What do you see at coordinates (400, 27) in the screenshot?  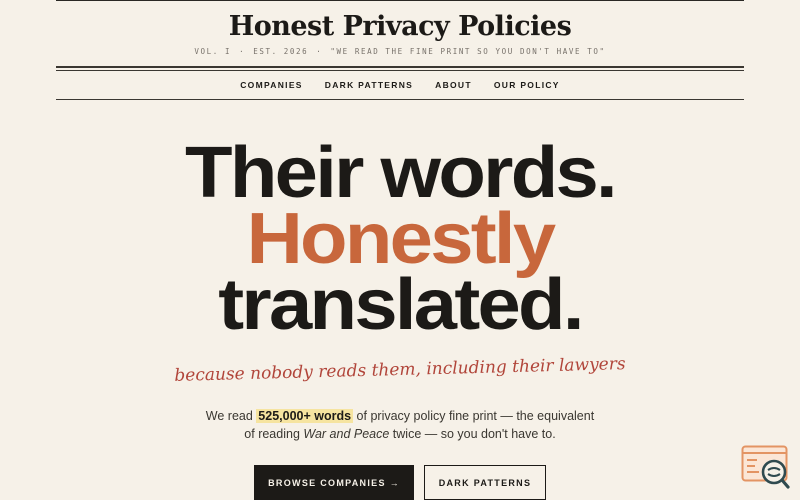 I see `site-title: Honest Privacy Policies` at bounding box center [400, 27].